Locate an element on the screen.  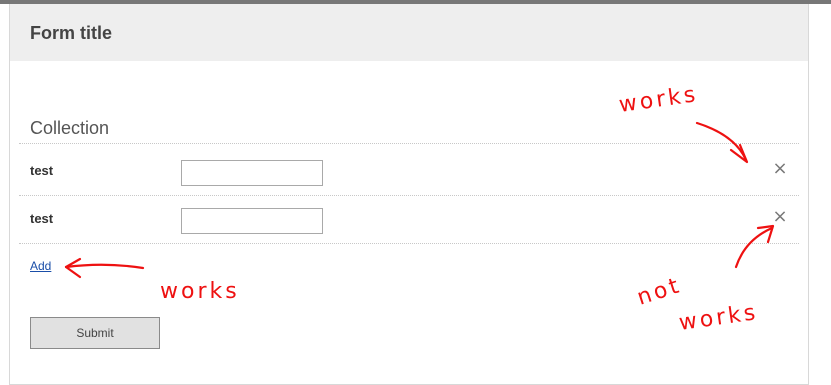
form-header: Form title is located at coordinates (409, 32).